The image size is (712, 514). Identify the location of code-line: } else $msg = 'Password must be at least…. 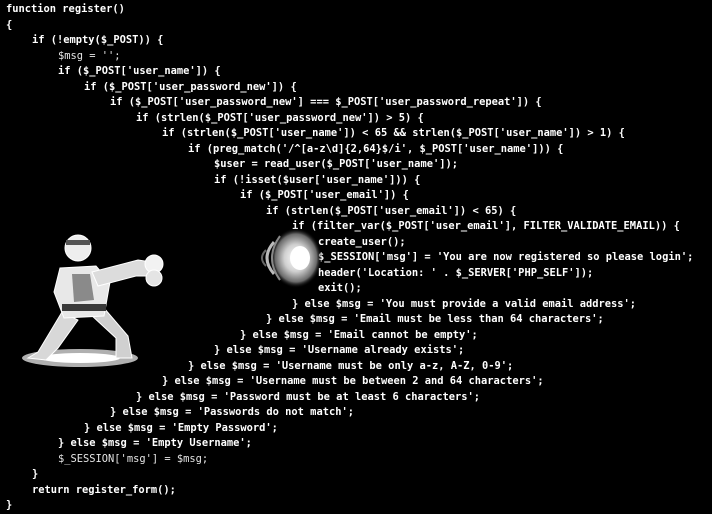
(308, 396).